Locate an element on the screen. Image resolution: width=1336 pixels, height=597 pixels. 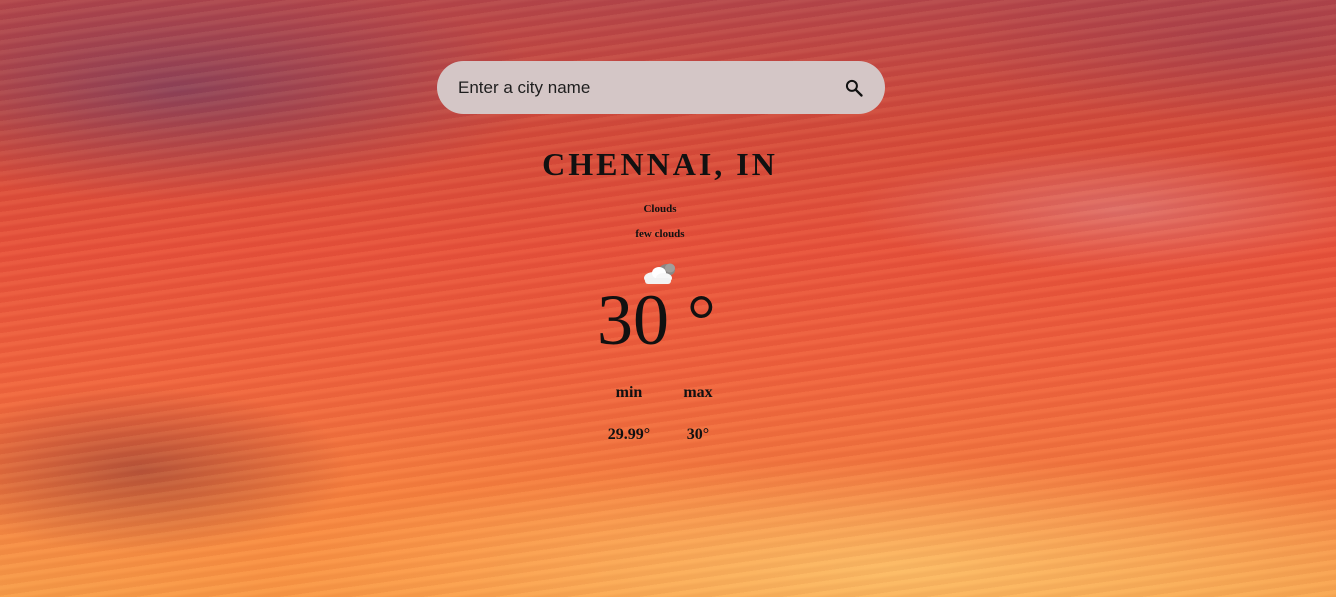
temperature: 30 ° is located at coordinates (656, 320).